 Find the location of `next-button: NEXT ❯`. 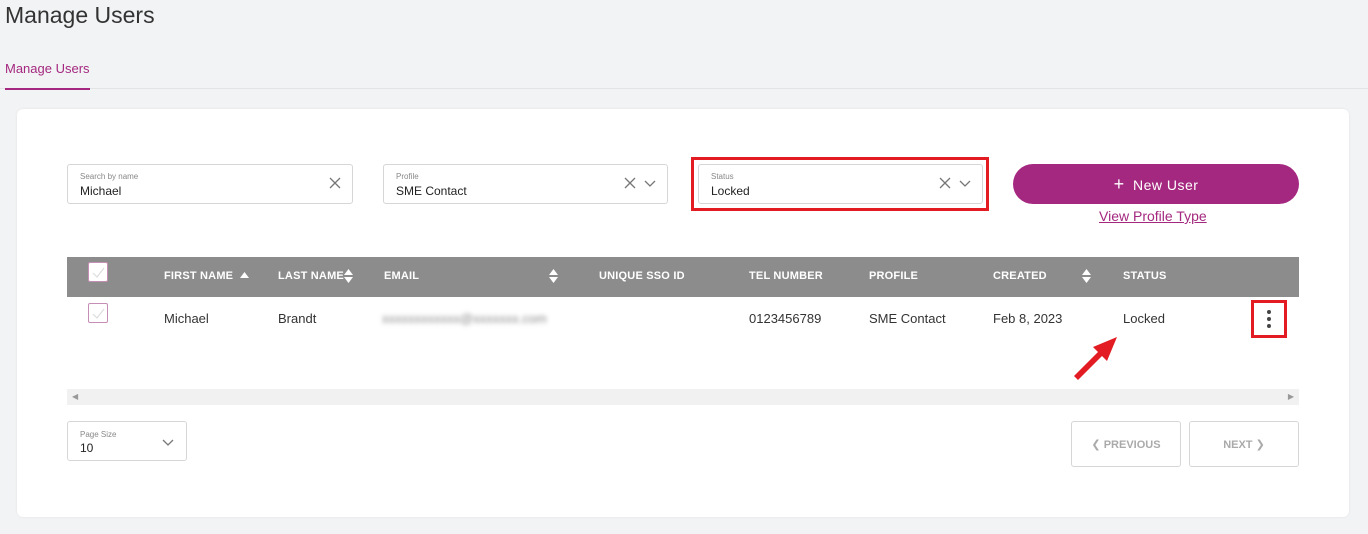

next-button: NEXT ❯ is located at coordinates (1244, 444).